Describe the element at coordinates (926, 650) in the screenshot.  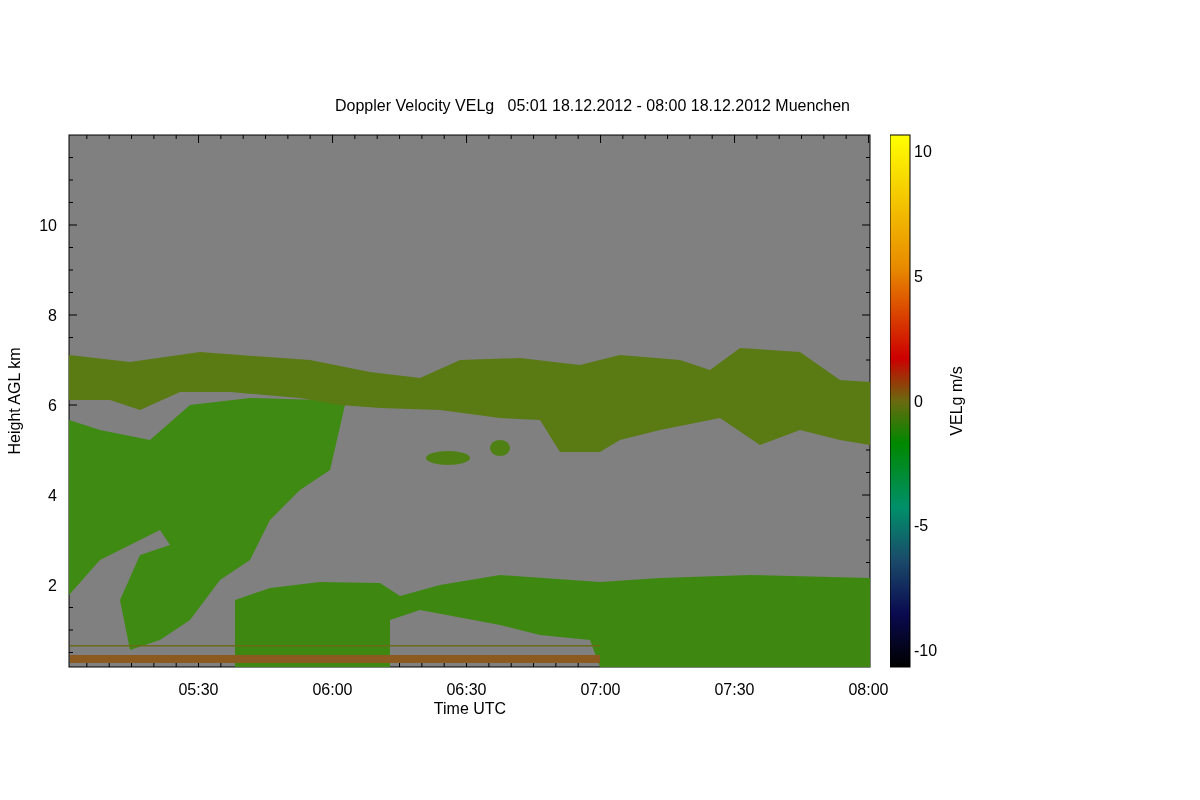
I see `tick-label: -10` at that location.